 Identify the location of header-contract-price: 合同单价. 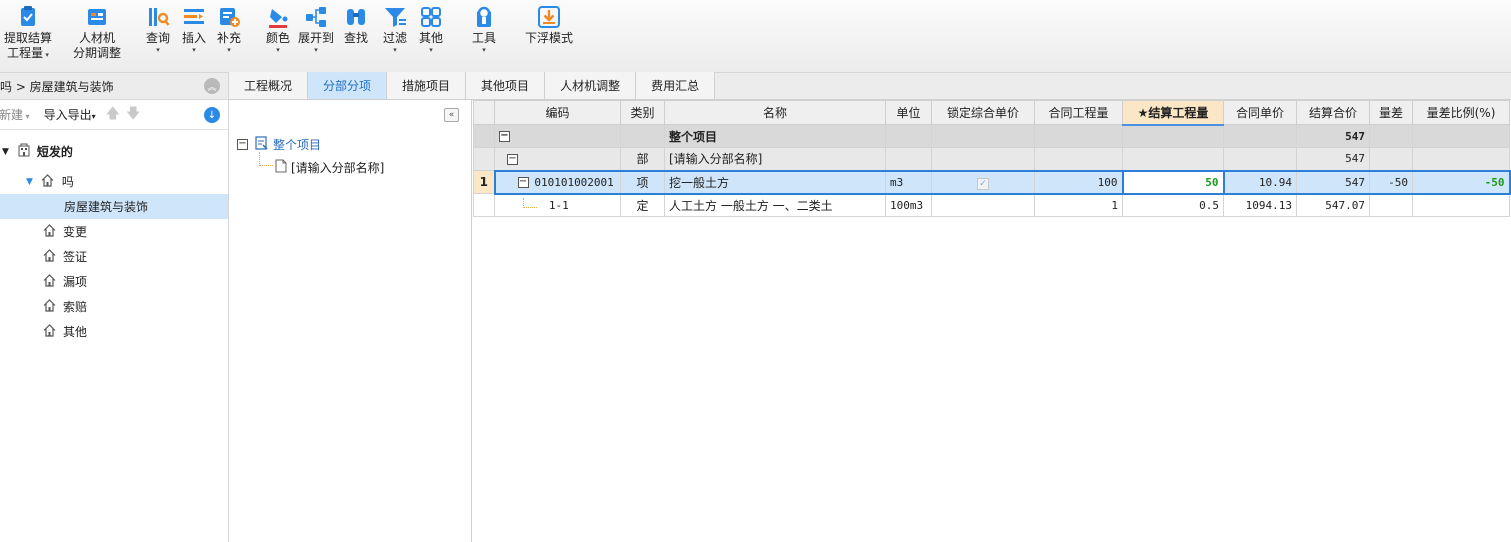
(1260, 112).